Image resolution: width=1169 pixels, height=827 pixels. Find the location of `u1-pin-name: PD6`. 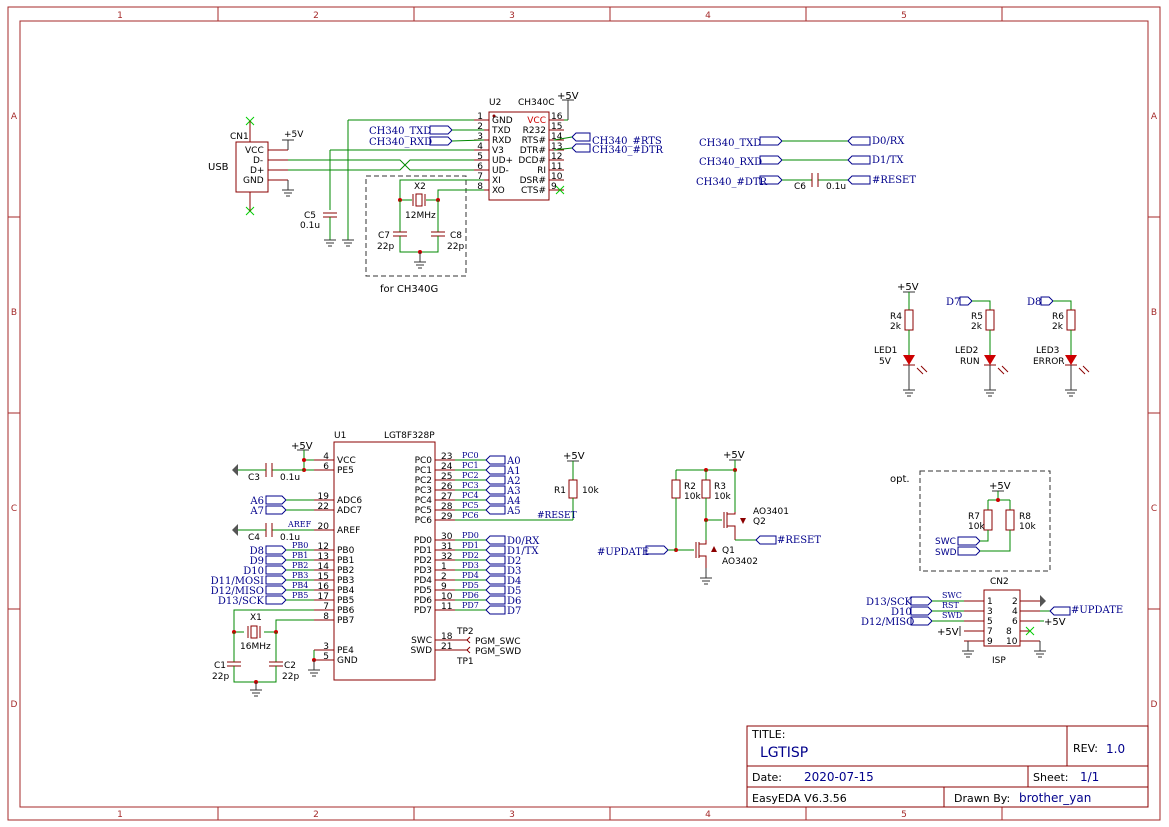

u1-pin-name: PD6 is located at coordinates (423, 601).